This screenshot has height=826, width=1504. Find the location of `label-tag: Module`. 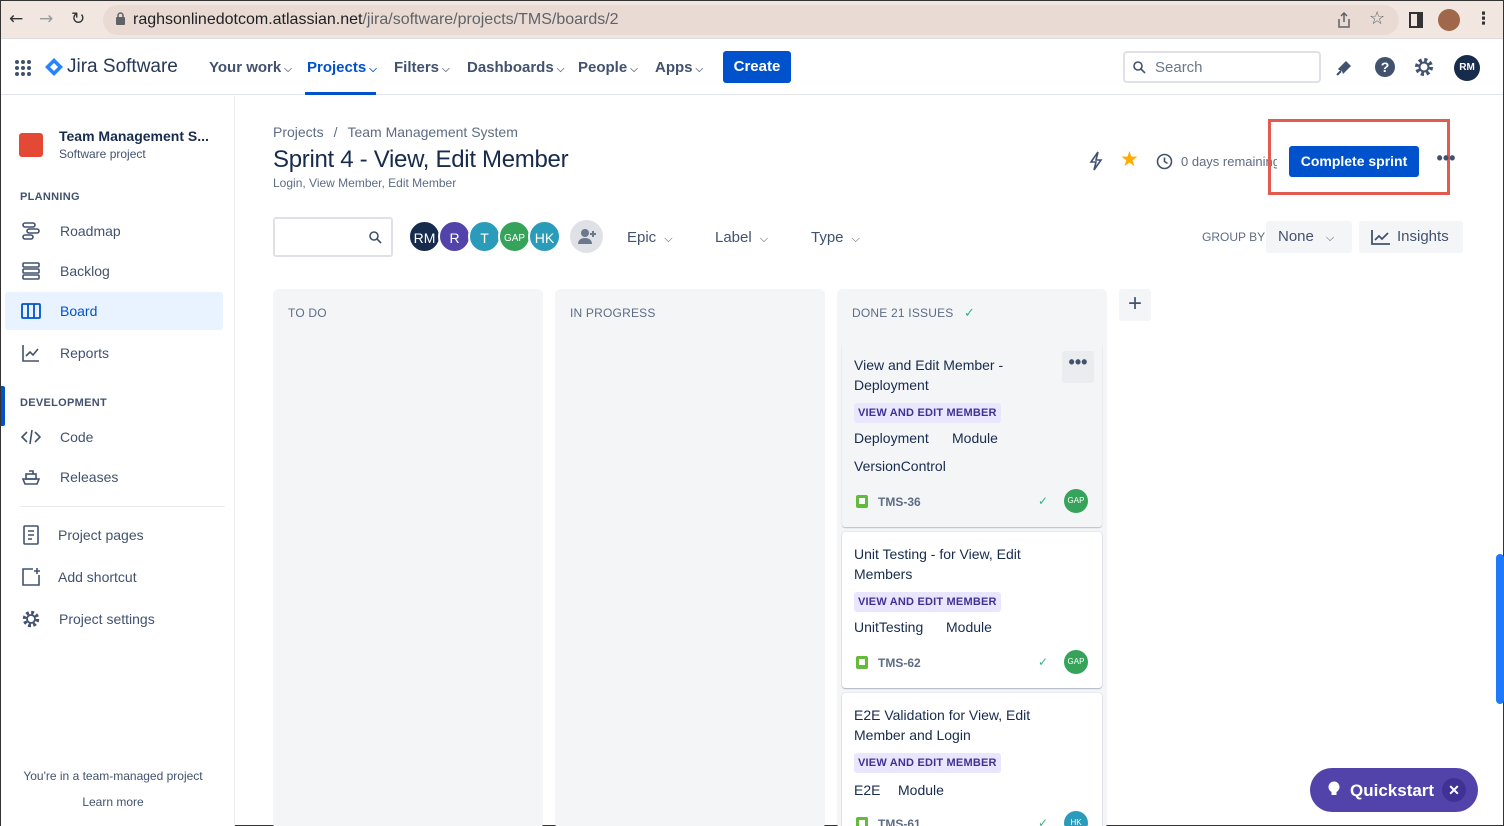

label-tag: Module is located at coordinates (921, 790).